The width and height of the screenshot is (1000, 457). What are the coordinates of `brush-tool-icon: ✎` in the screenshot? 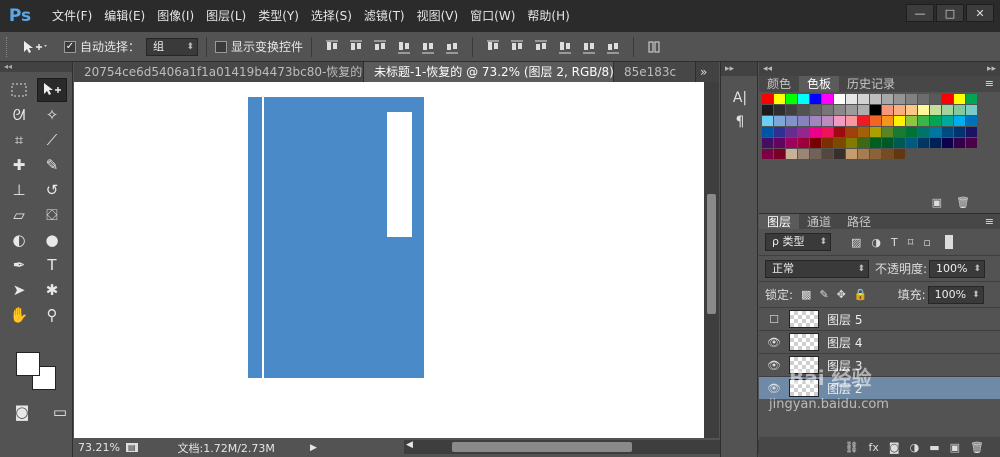 It's located at (52, 165).